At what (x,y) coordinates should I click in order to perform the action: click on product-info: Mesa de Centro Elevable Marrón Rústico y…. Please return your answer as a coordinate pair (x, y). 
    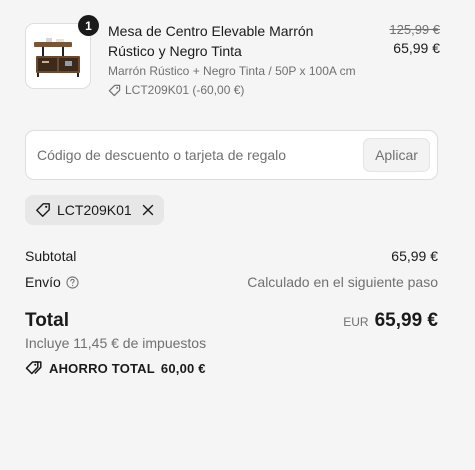
    Looking at the image, I should click on (233, 59).